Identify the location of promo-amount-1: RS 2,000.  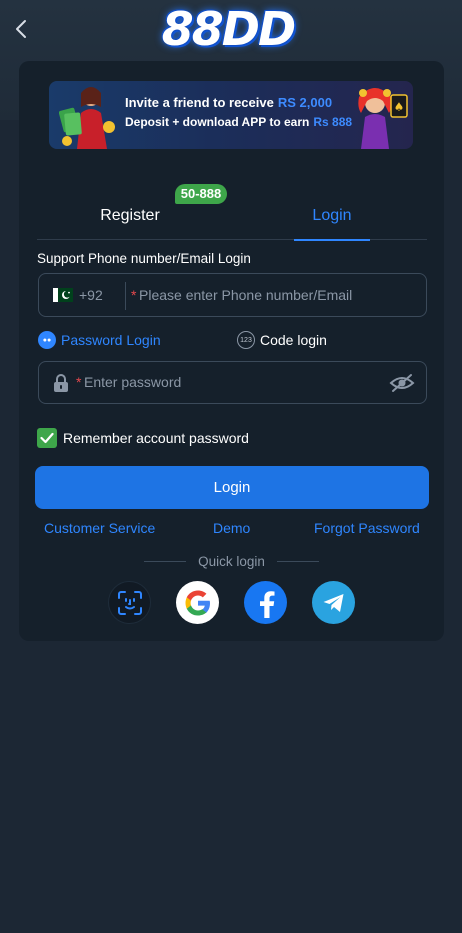
(305, 102).